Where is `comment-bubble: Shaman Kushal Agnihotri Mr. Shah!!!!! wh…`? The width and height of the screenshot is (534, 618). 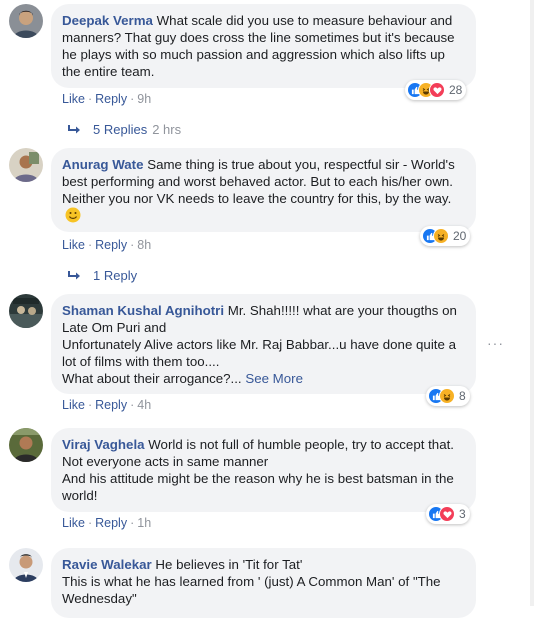 comment-bubble: Shaman Kushal Agnihotri Mr. Shah!!!!! wh… is located at coordinates (263, 344).